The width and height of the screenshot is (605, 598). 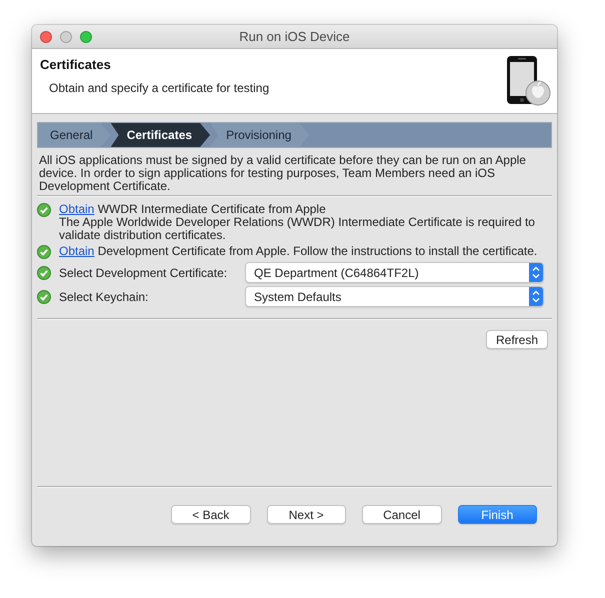 I want to click on dialog-button: Next >, so click(x=306, y=514).